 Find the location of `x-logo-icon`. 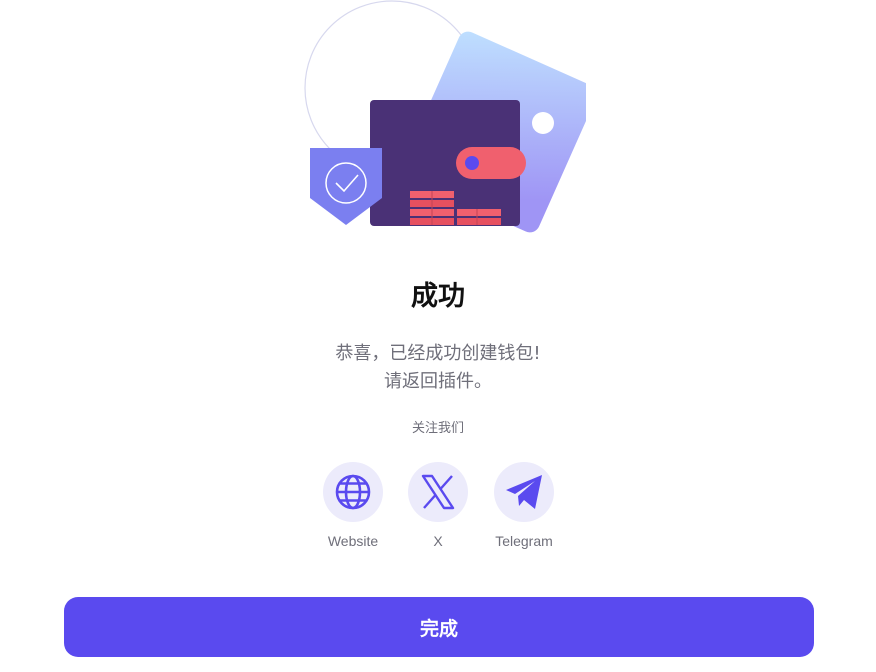

x-logo-icon is located at coordinates (438, 492).